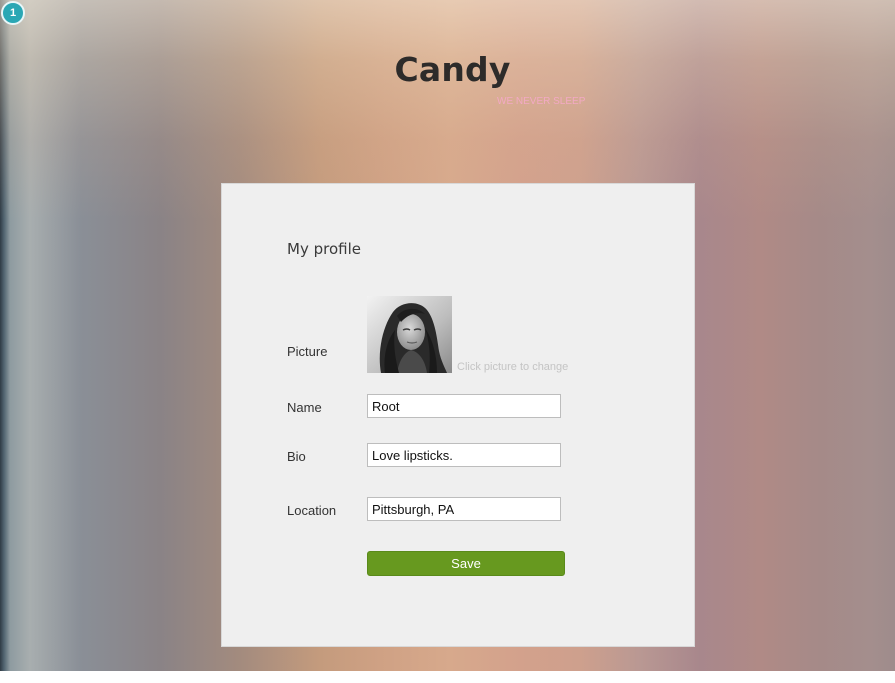 The image size is (895, 683). What do you see at coordinates (466, 563) in the screenshot?
I see `save-button: Save` at bounding box center [466, 563].